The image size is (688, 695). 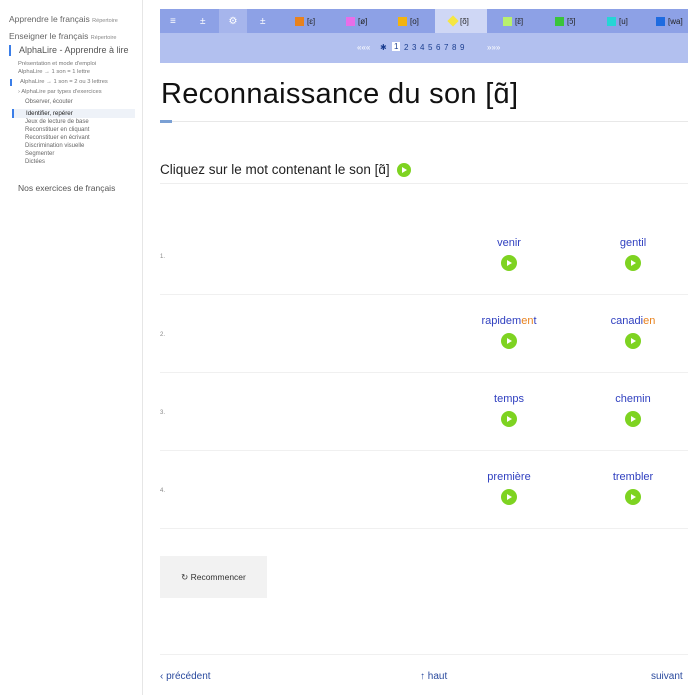 What do you see at coordinates (565, 21) in the screenshot?
I see `sound-tab-on: [ɔ̃]` at bounding box center [565, 21].